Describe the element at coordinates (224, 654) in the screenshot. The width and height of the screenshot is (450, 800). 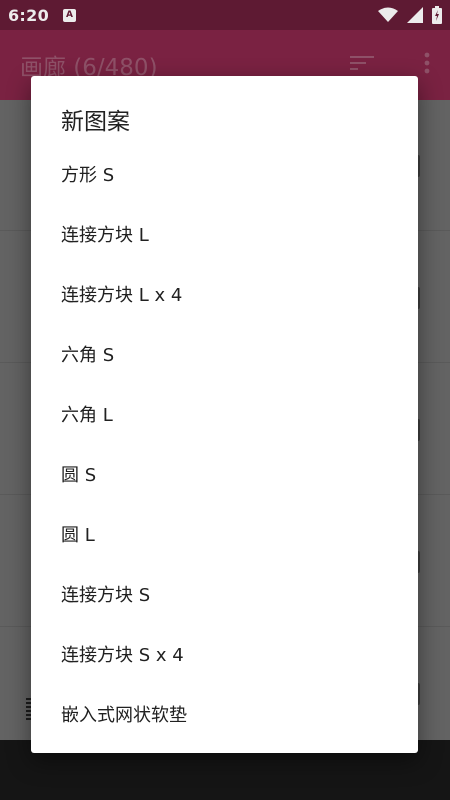
I see `option-connected-block-s-x4: 连接方块 S x 4` at that location.